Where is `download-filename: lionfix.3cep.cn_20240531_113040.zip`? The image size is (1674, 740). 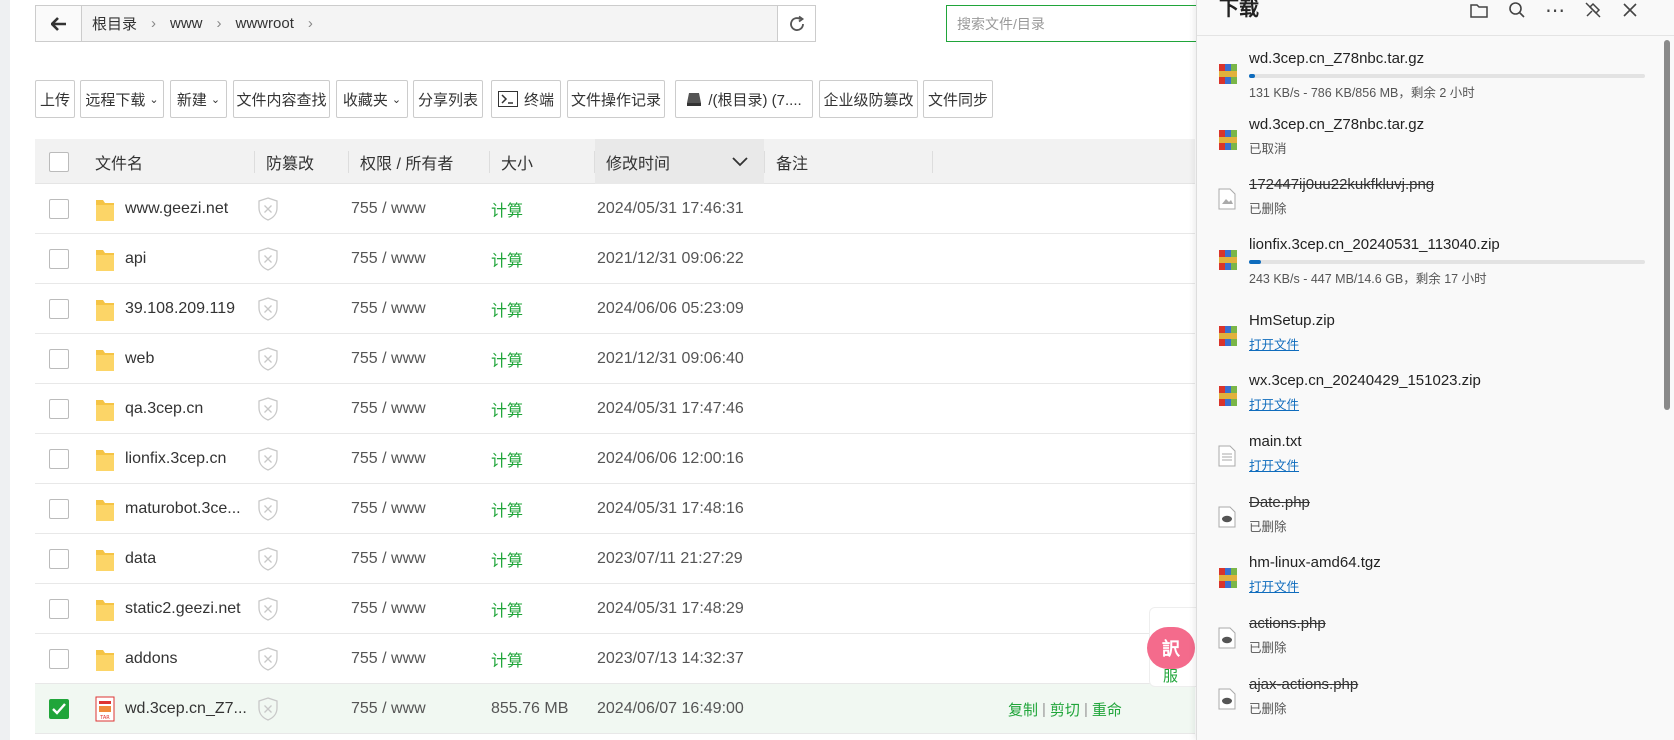
download-filename: lionfix.3cep.cn_20240531_113040.zip is located at coordinates (1374, 244).